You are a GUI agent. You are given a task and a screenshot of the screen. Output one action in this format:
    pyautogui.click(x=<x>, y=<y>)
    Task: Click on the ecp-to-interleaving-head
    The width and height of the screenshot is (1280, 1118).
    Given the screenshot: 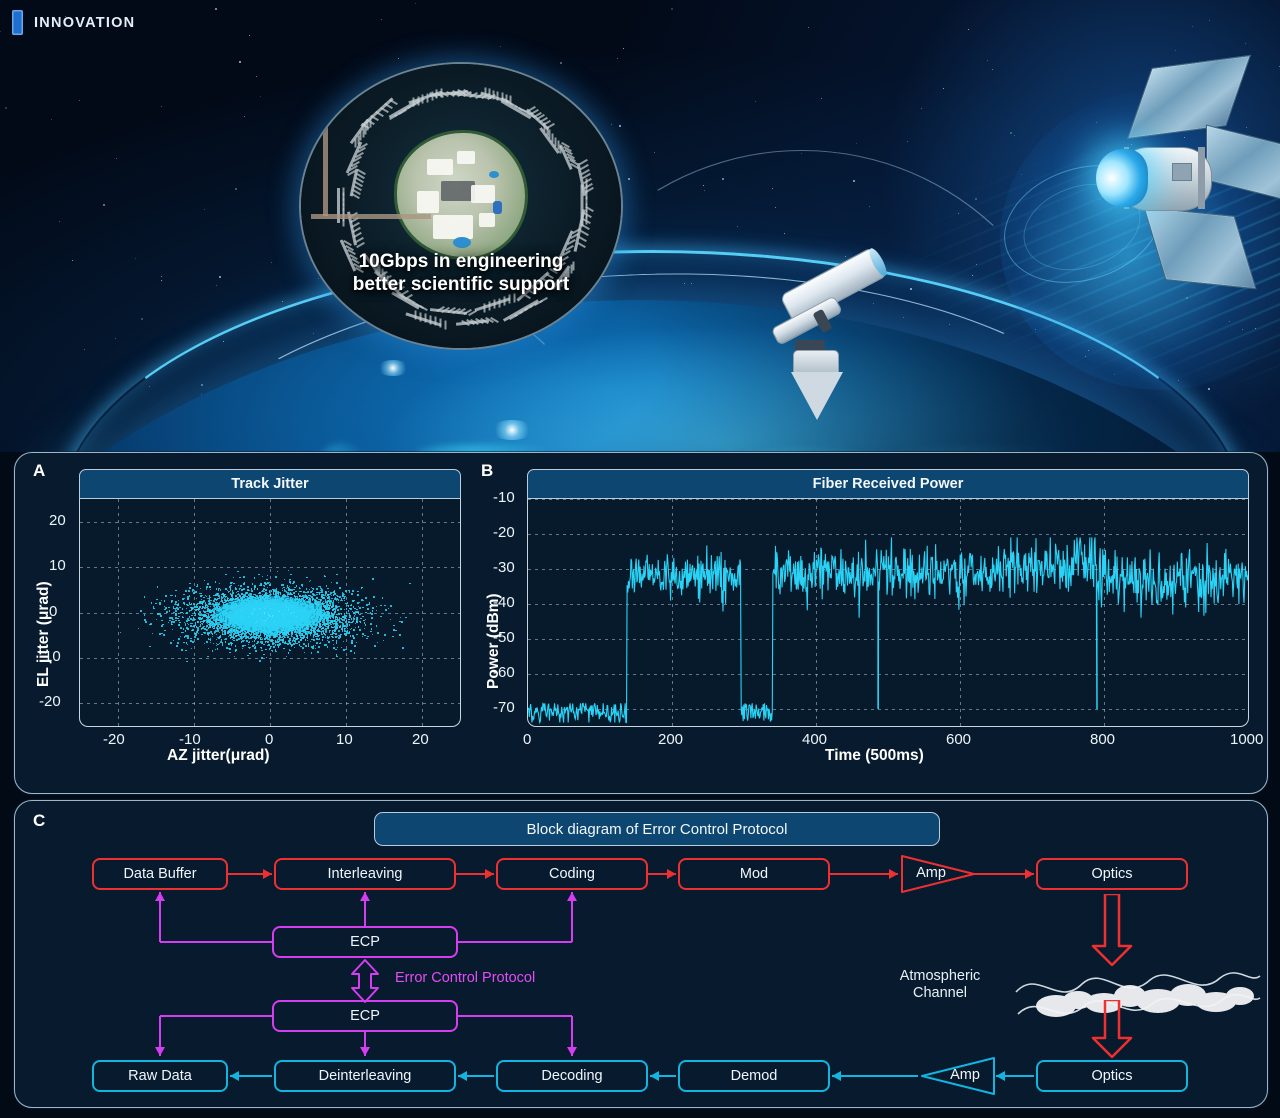 What is the action you would take?
    pyautogui.click(x=365, y=896)
    